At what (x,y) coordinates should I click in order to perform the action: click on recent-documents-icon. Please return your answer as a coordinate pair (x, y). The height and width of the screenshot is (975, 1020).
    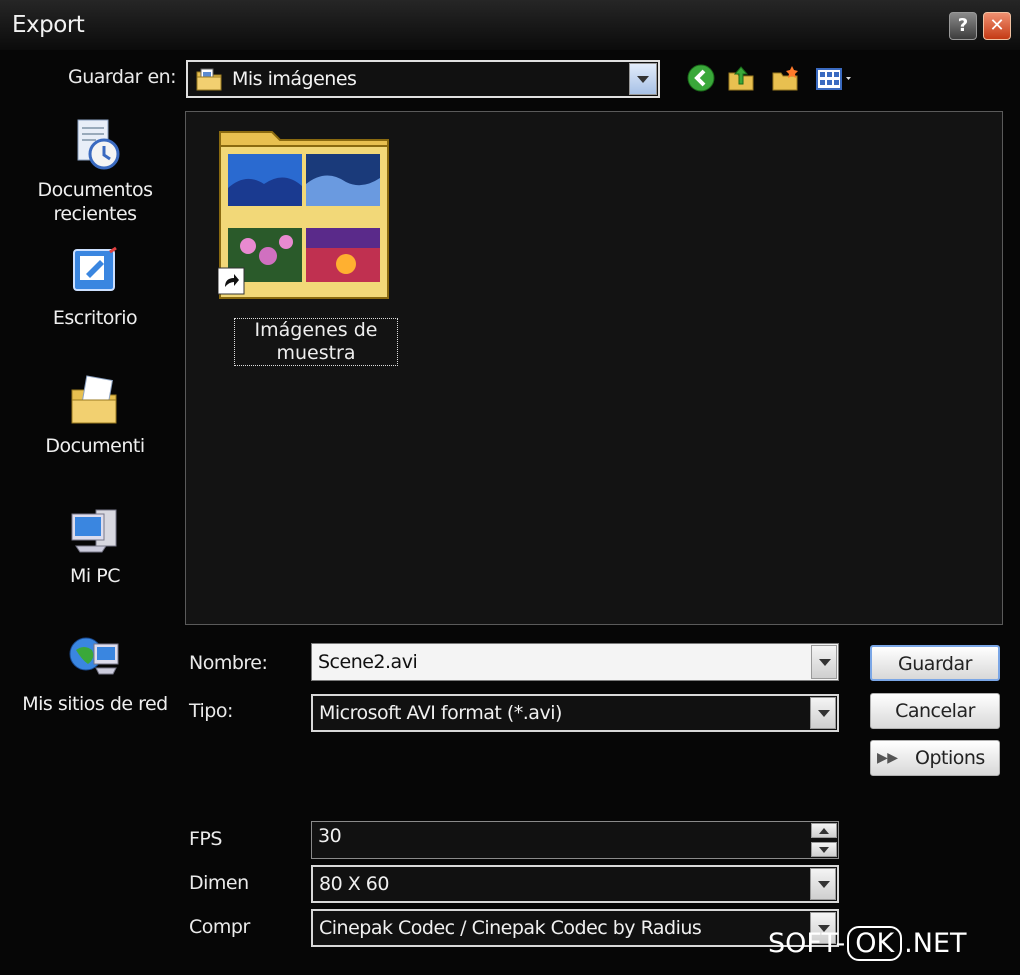
    Looking at the image, I should click on (98, 144).